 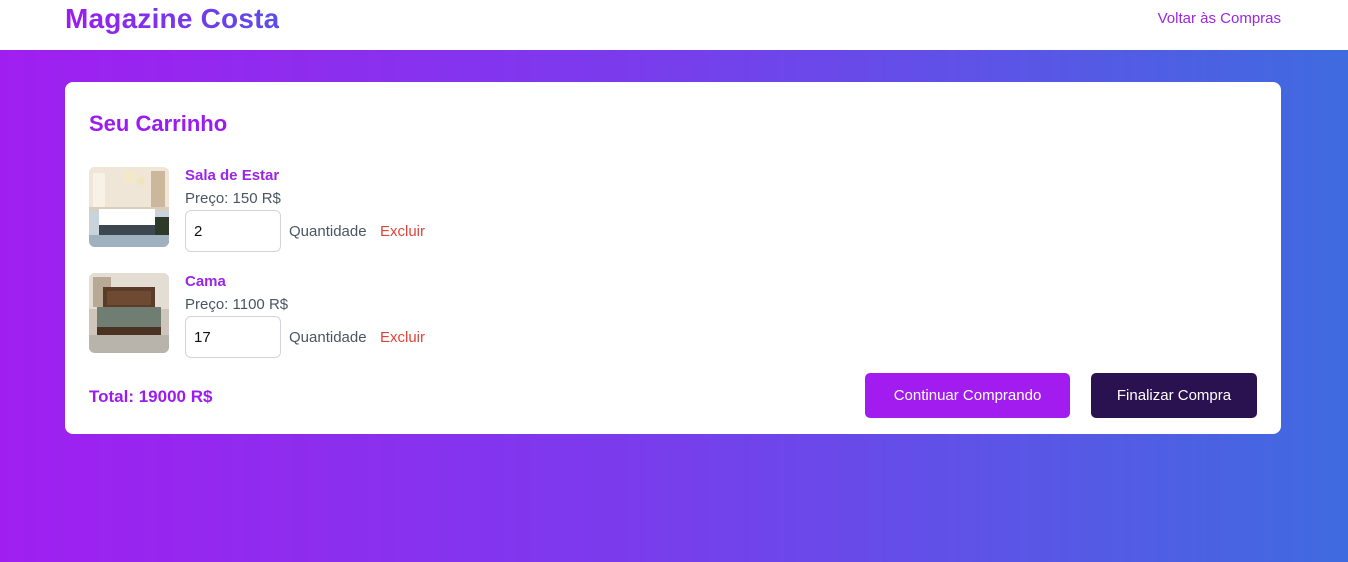 I want to click on continue-shopping-button: Continuar Comprando, so click(x=967, y=395).